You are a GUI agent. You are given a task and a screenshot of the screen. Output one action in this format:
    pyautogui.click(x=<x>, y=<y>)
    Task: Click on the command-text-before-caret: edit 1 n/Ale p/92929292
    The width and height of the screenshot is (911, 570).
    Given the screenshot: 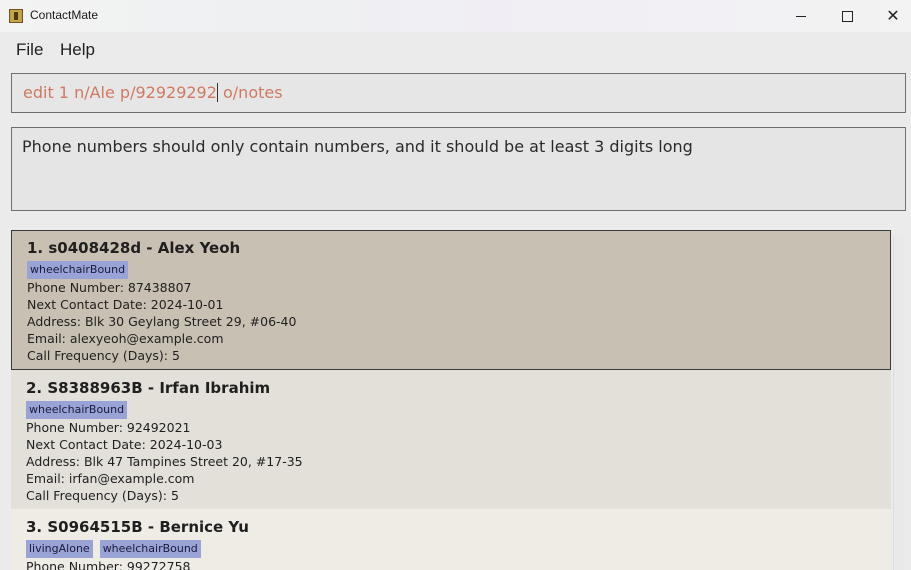 What is the action you would take?
    pyautogui.click(x=120, y=92)
    